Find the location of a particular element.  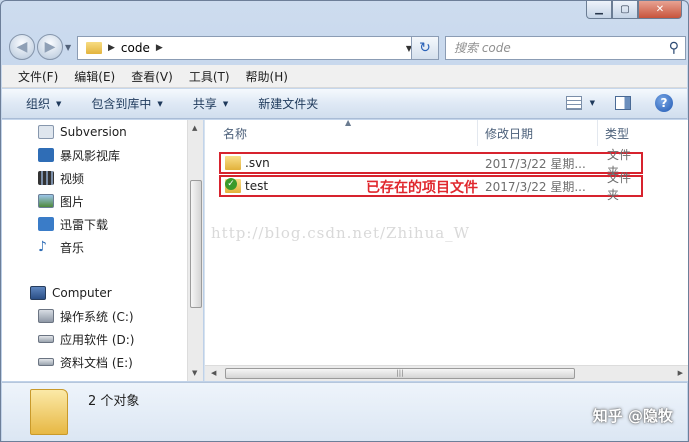

scrollbar-thumb: ||| is located at coordinates (400, 373).